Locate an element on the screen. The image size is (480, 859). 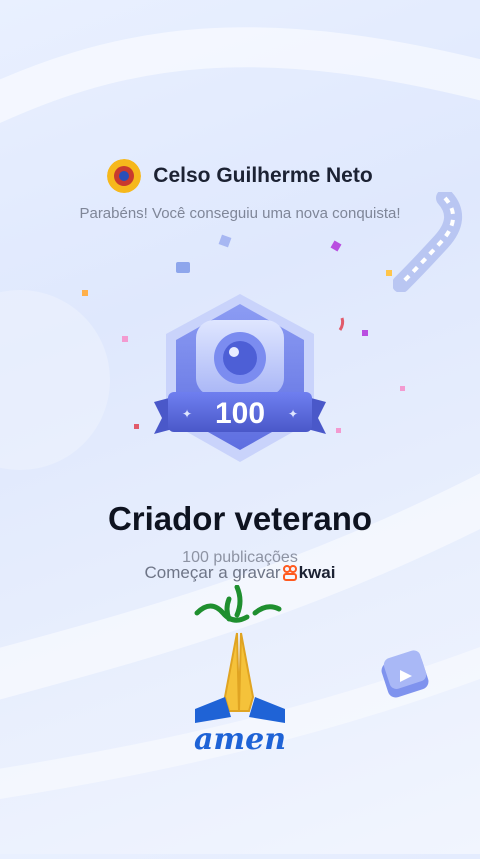
badge-number: 100 is located at coordinates (240, 413).